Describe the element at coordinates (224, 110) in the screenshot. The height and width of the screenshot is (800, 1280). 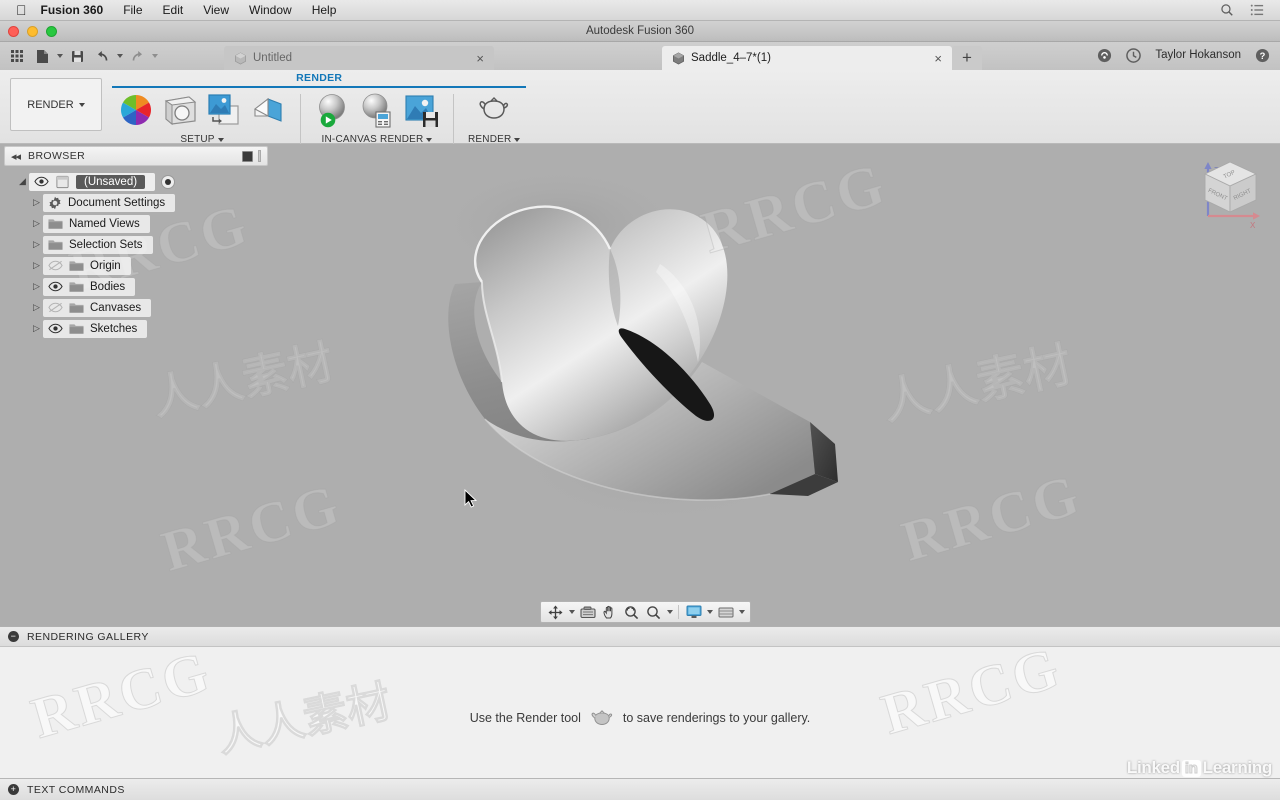
I see `decal-icon` at that location.